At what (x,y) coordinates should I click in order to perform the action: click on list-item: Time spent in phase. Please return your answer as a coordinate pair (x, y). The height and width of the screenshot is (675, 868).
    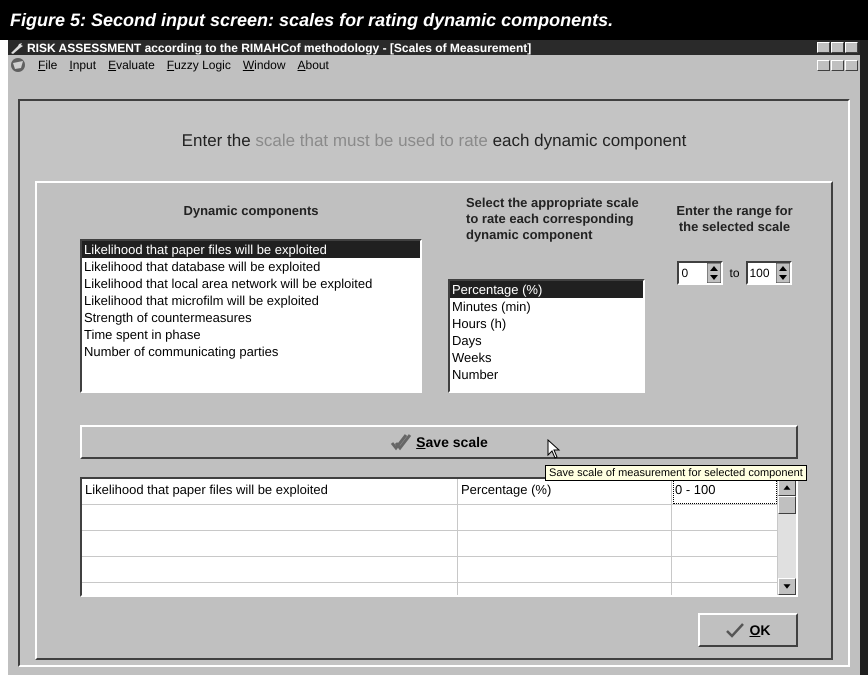
    Looking at the image, I should click on (251, 334).